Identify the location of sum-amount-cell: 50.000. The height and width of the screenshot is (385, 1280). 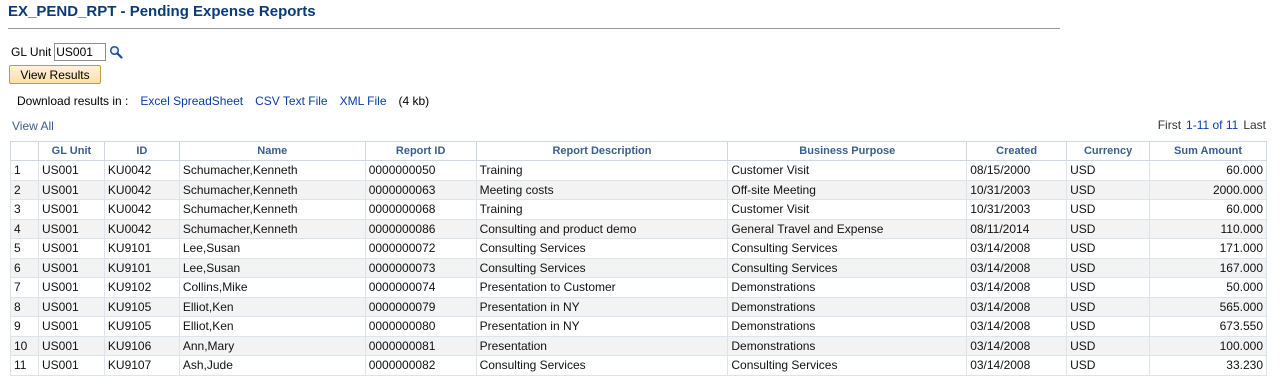
(1208, 287).